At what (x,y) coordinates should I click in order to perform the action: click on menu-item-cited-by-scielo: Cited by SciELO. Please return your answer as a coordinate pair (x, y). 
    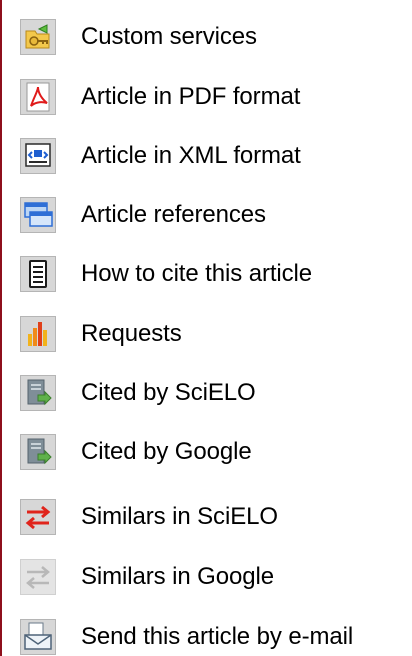
    Looking at the image, I should click on (215, 393).